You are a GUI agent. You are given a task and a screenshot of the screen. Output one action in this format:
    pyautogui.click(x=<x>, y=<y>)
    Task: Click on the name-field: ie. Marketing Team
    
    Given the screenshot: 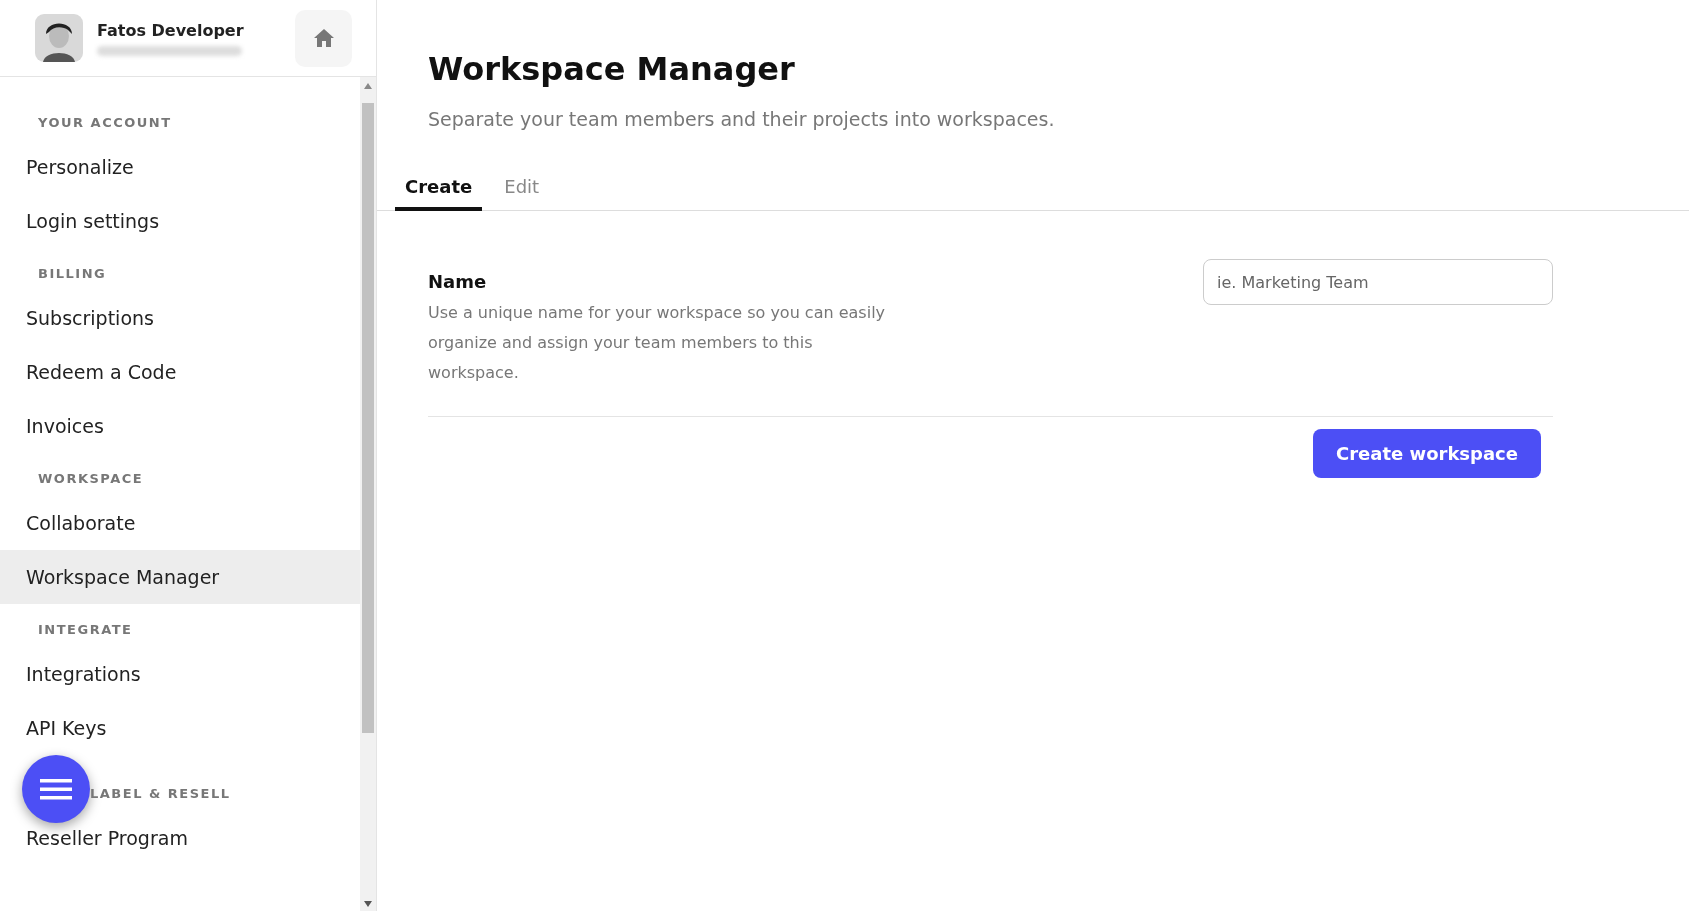 What is the action you would take?
    pyautogui.click(x=1378, y=282)
    